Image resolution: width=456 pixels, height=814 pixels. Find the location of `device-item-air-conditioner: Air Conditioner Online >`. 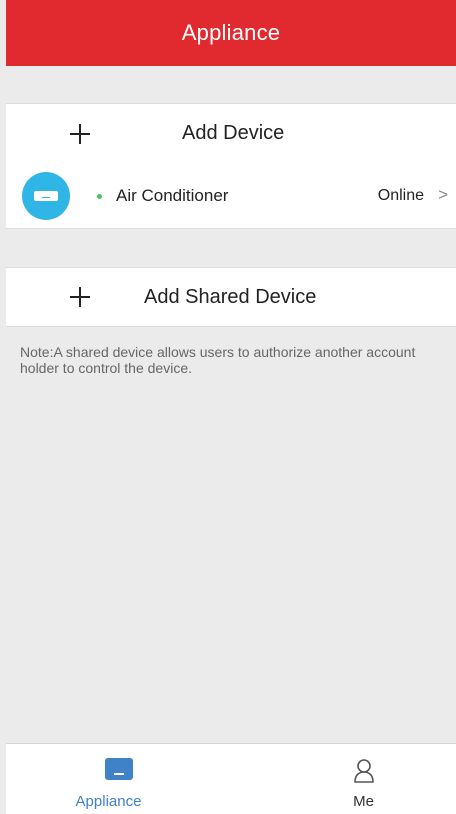

device-item-air-conditioner: Air Conditioner Online > is located at coordinates (231, 196).